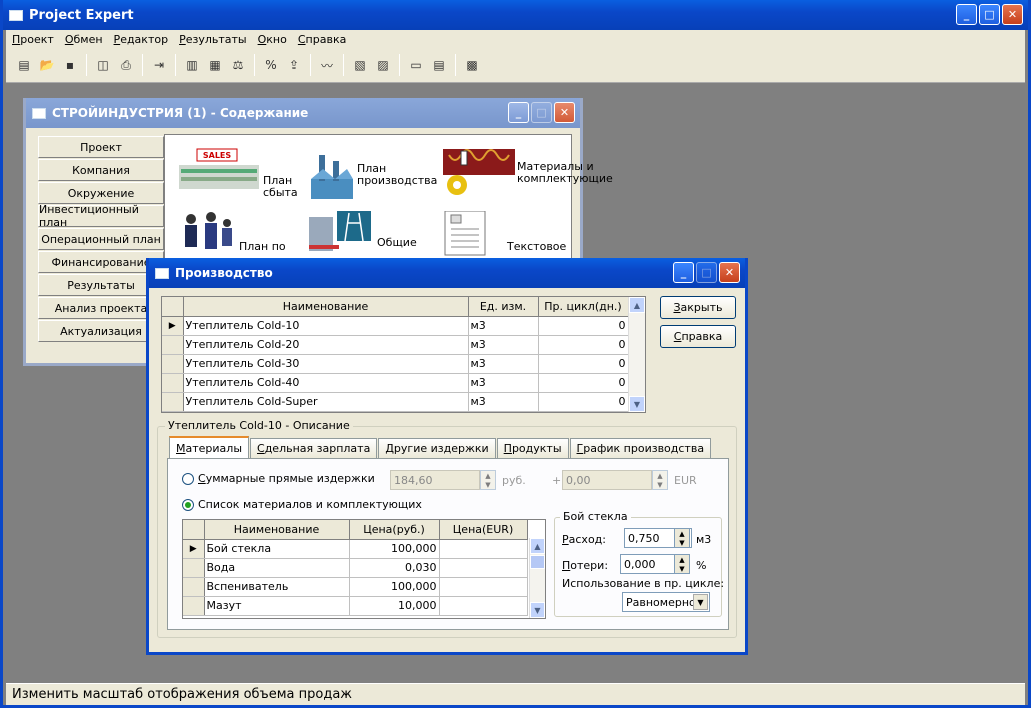 The height and width of the screenshot is (708, 1031). What do you see at coordinates (528, 173) in the screenshot?
I see `materials-link: Материалы и комплектующие` at bounding box center [528, 173].